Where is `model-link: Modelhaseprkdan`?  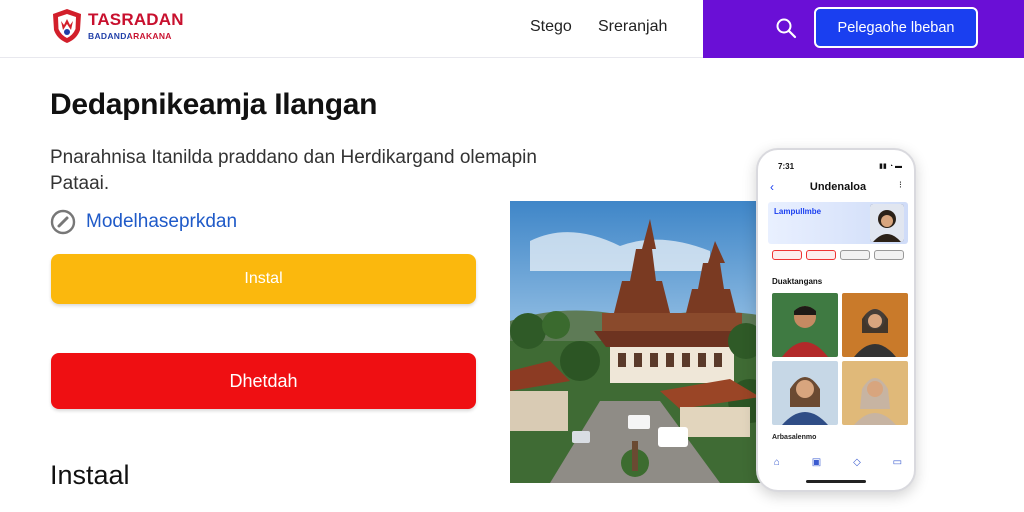 model-link: Modelhaseprkdan is located at coordinates (161, 222).